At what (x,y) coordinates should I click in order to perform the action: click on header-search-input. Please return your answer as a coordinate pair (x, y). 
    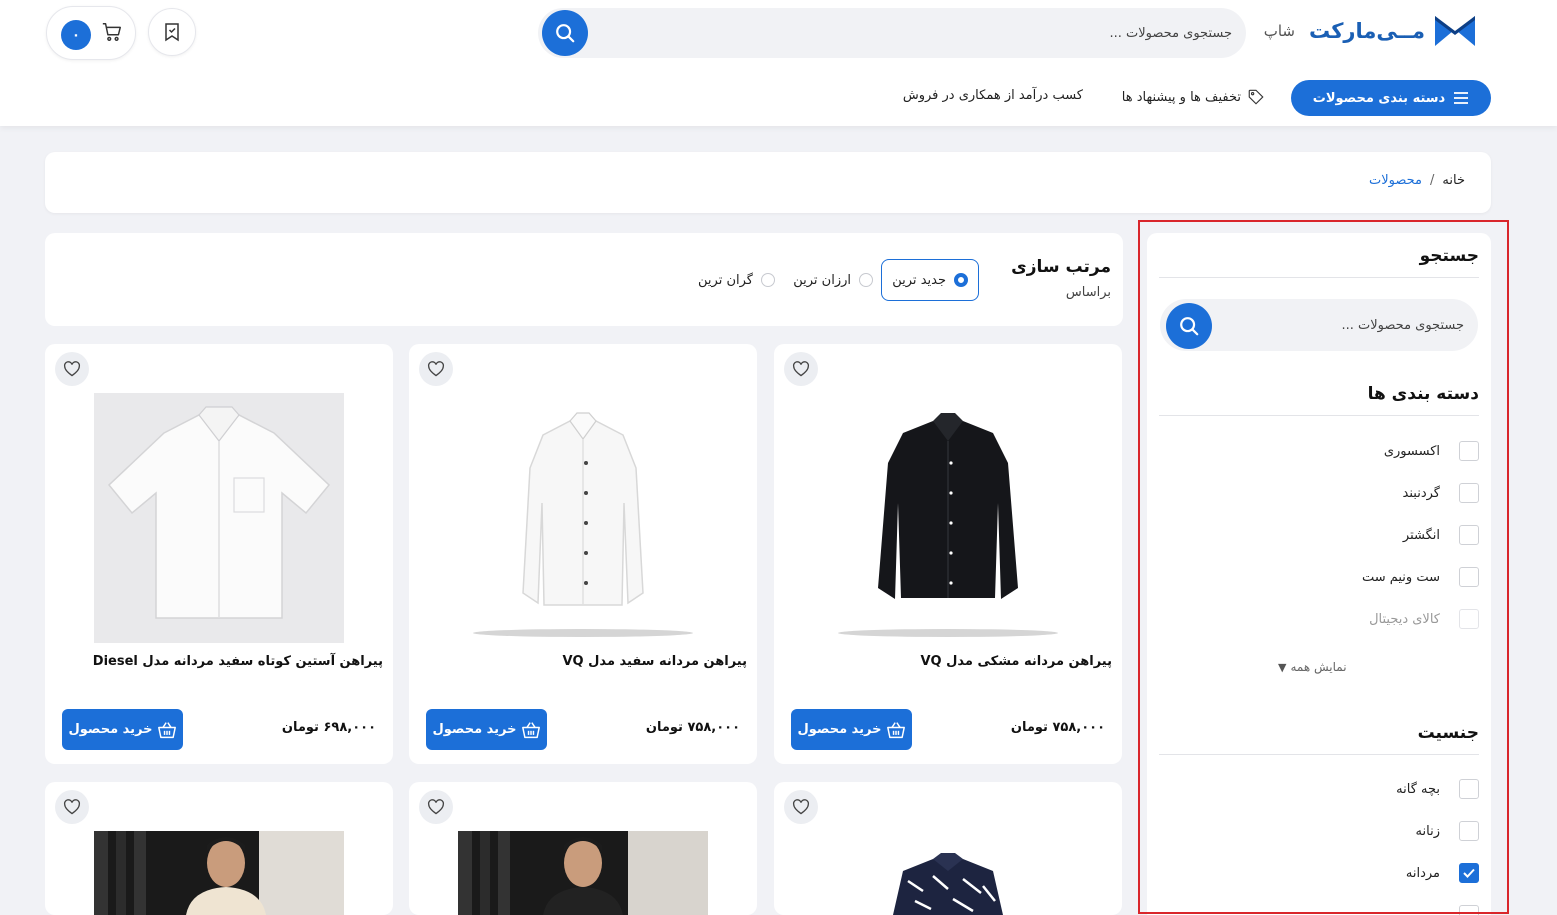
    Looking at the image, I should click on (932, 33).